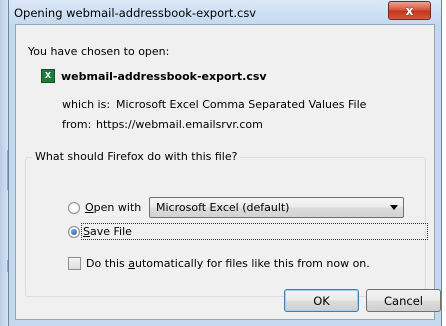 Image resolution: width=446 pixels, height=326 pixels. I want to click on open-with-radio, so click(74, 208).